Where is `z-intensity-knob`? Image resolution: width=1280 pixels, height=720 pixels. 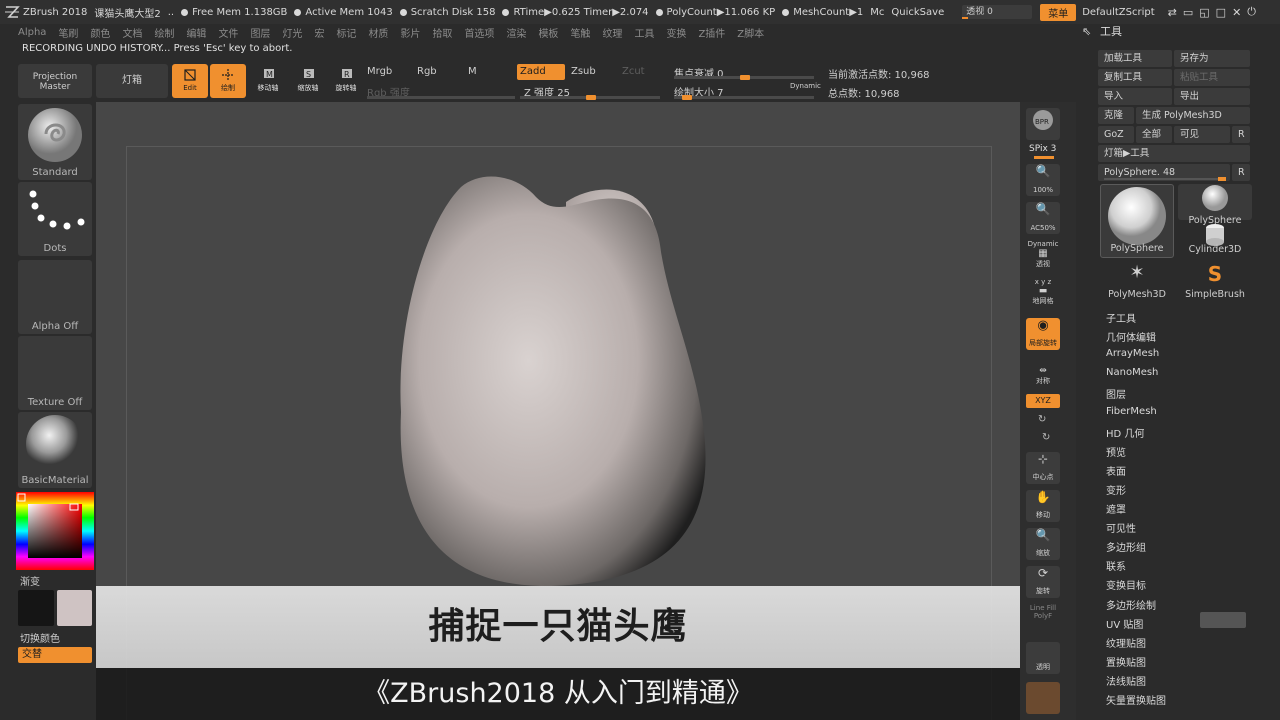 z-intensity-knob is located at coordinates (591, 97).